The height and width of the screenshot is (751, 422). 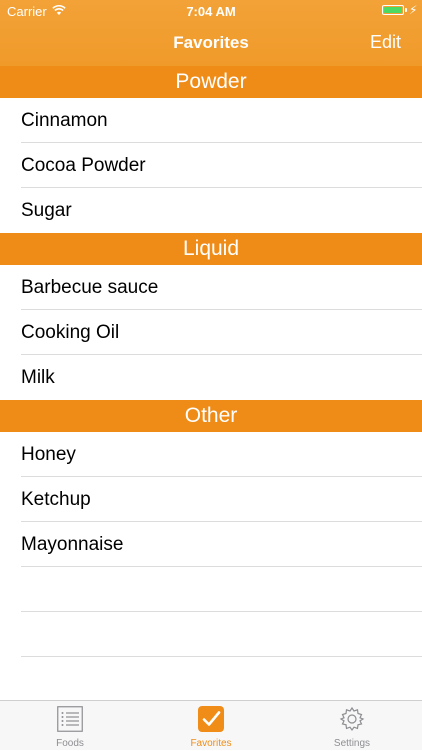 I want to click on section-header-liquid: Liquid, so click(x=211, y=249).